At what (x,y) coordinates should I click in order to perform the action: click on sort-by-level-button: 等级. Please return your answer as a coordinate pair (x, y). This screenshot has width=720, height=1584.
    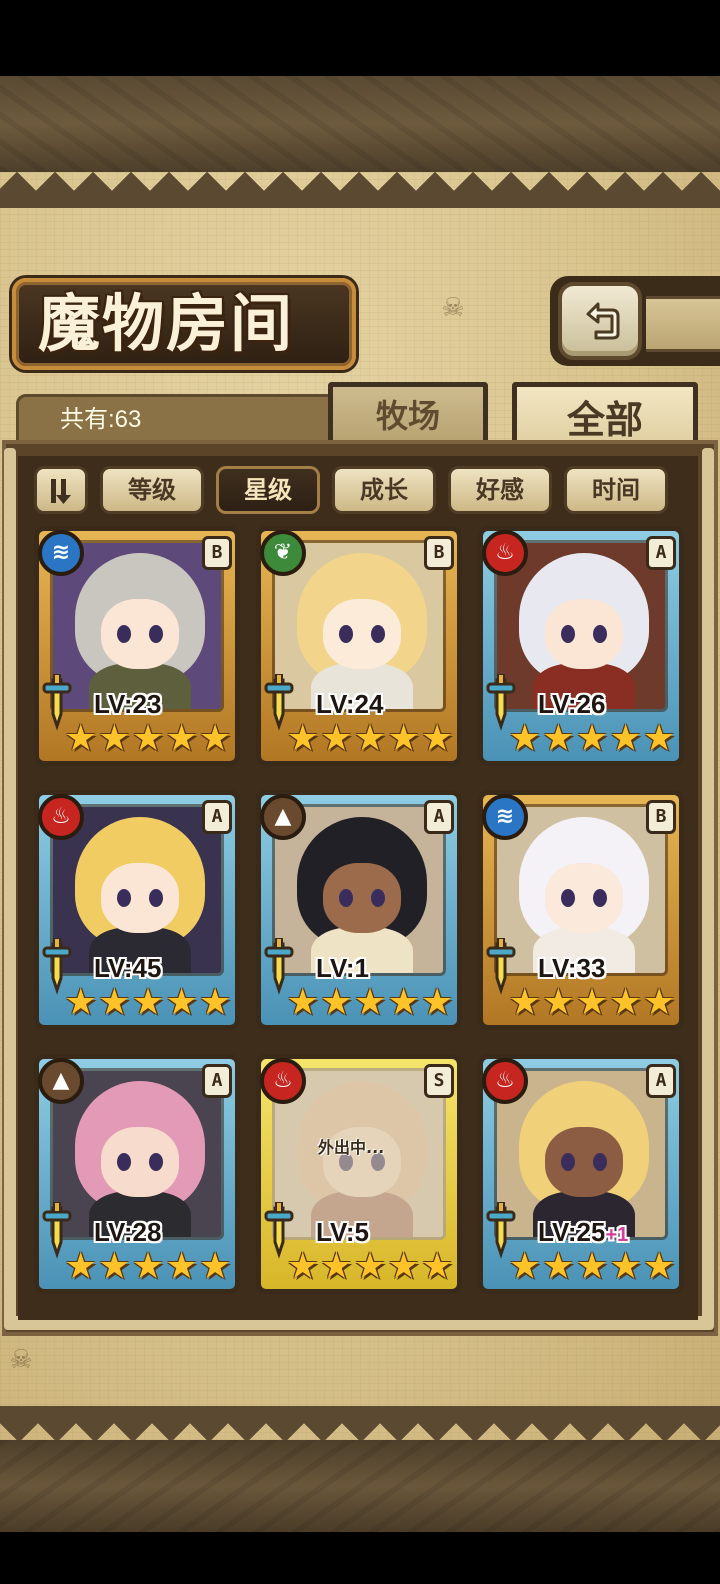
    Looking at the image, I should click on (152, 490).